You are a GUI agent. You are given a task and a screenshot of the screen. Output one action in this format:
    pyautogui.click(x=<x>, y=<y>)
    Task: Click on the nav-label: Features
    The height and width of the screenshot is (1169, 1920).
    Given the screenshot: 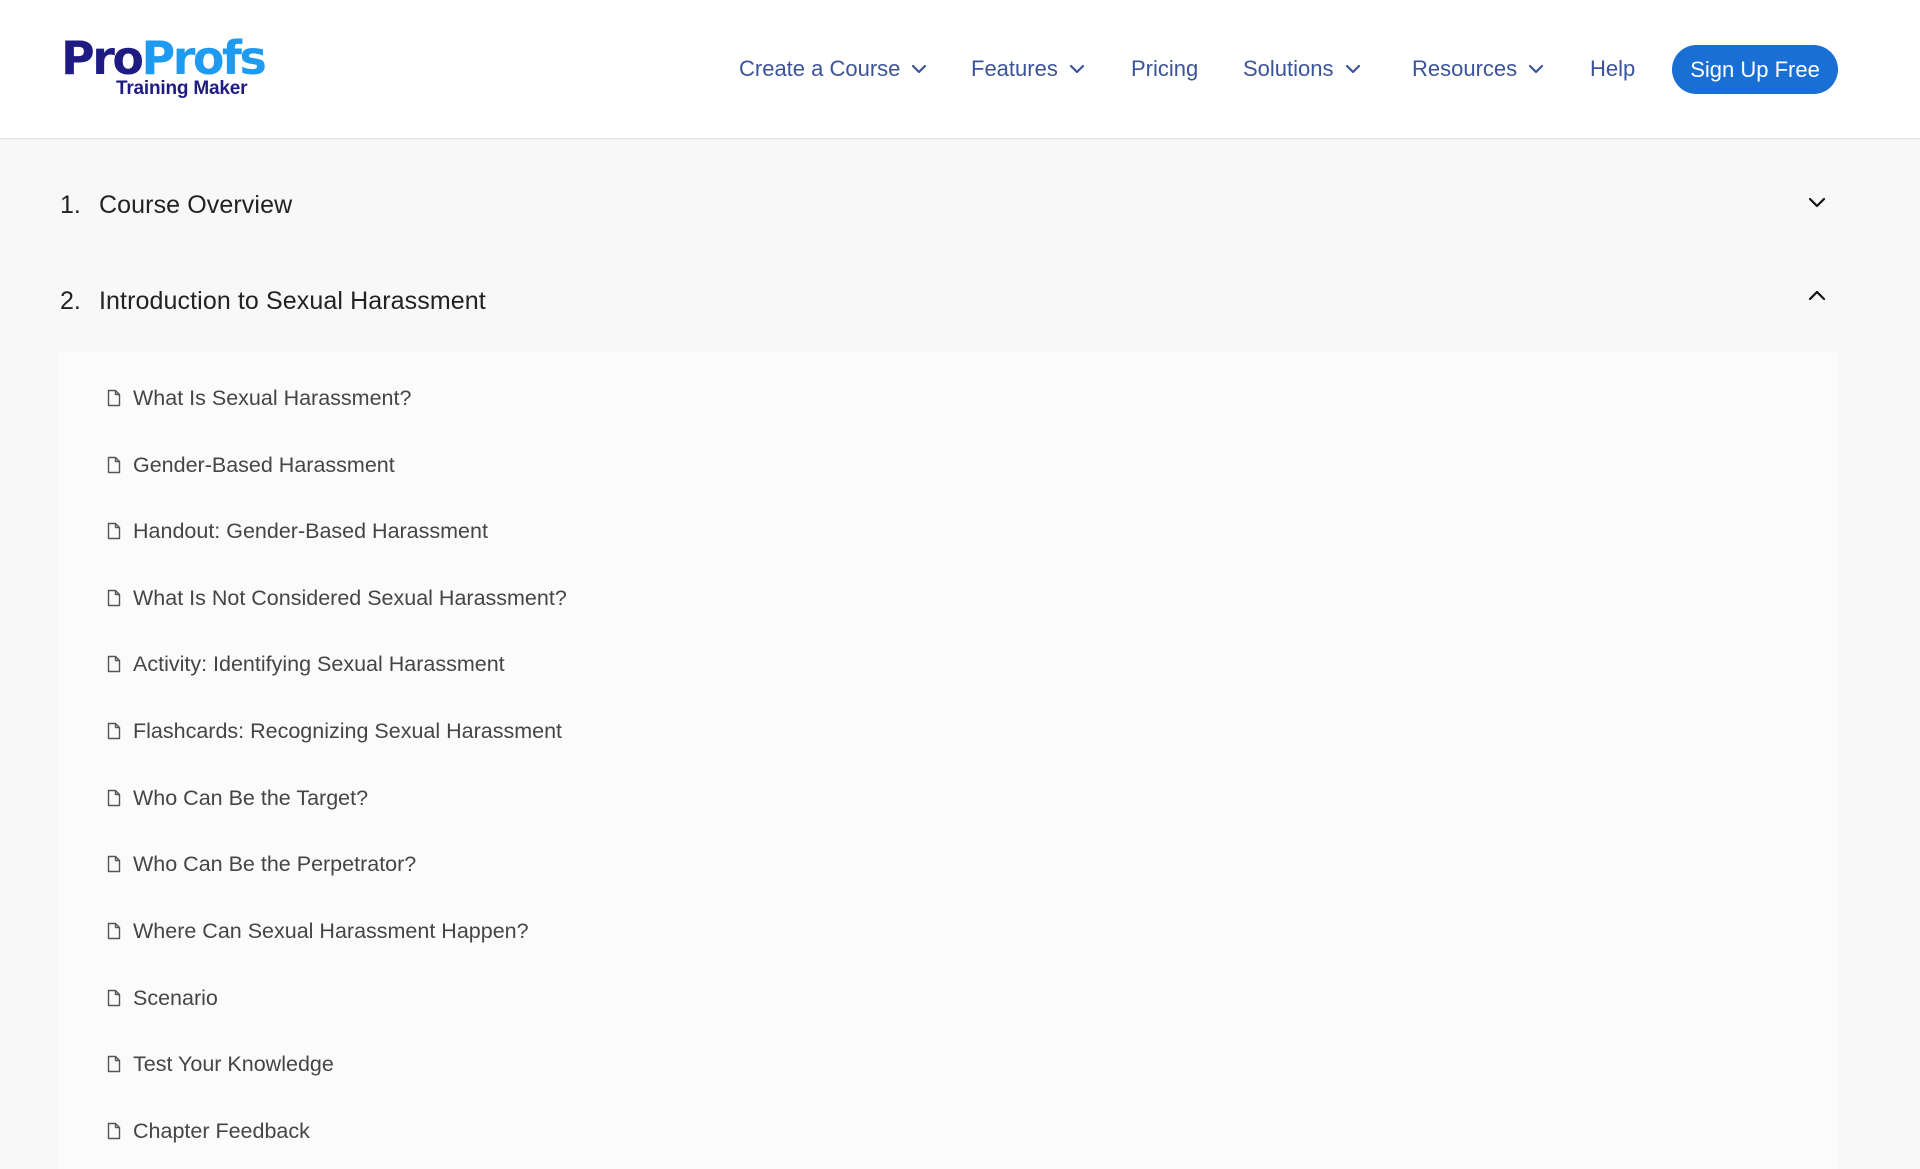 What is the action you would take?
    pyautogui.click(x=1014, y=68)
    